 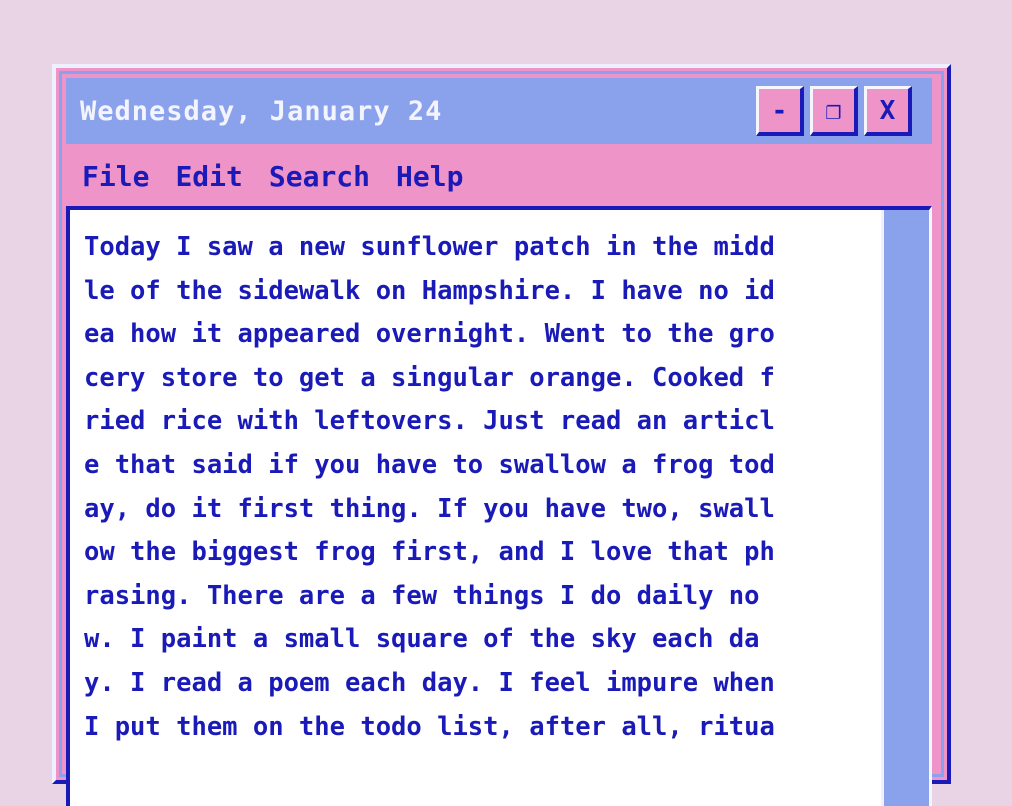 I want to click on minimize-icon: -, so click(x=779, y=110).